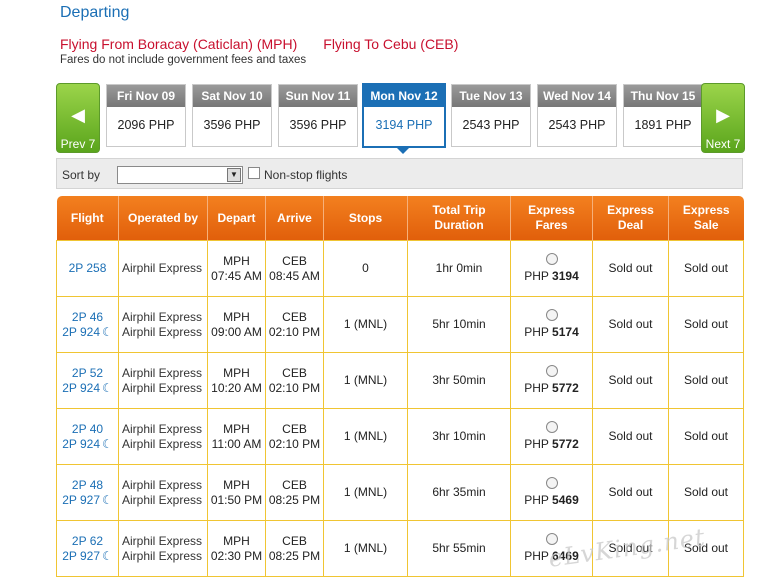 This screenshot has width=757, height=586. What do you see at coordinates (87, 485) in the screenshot?
I see `flight-number-link: 2P 48` at bounding box center [87, 485].